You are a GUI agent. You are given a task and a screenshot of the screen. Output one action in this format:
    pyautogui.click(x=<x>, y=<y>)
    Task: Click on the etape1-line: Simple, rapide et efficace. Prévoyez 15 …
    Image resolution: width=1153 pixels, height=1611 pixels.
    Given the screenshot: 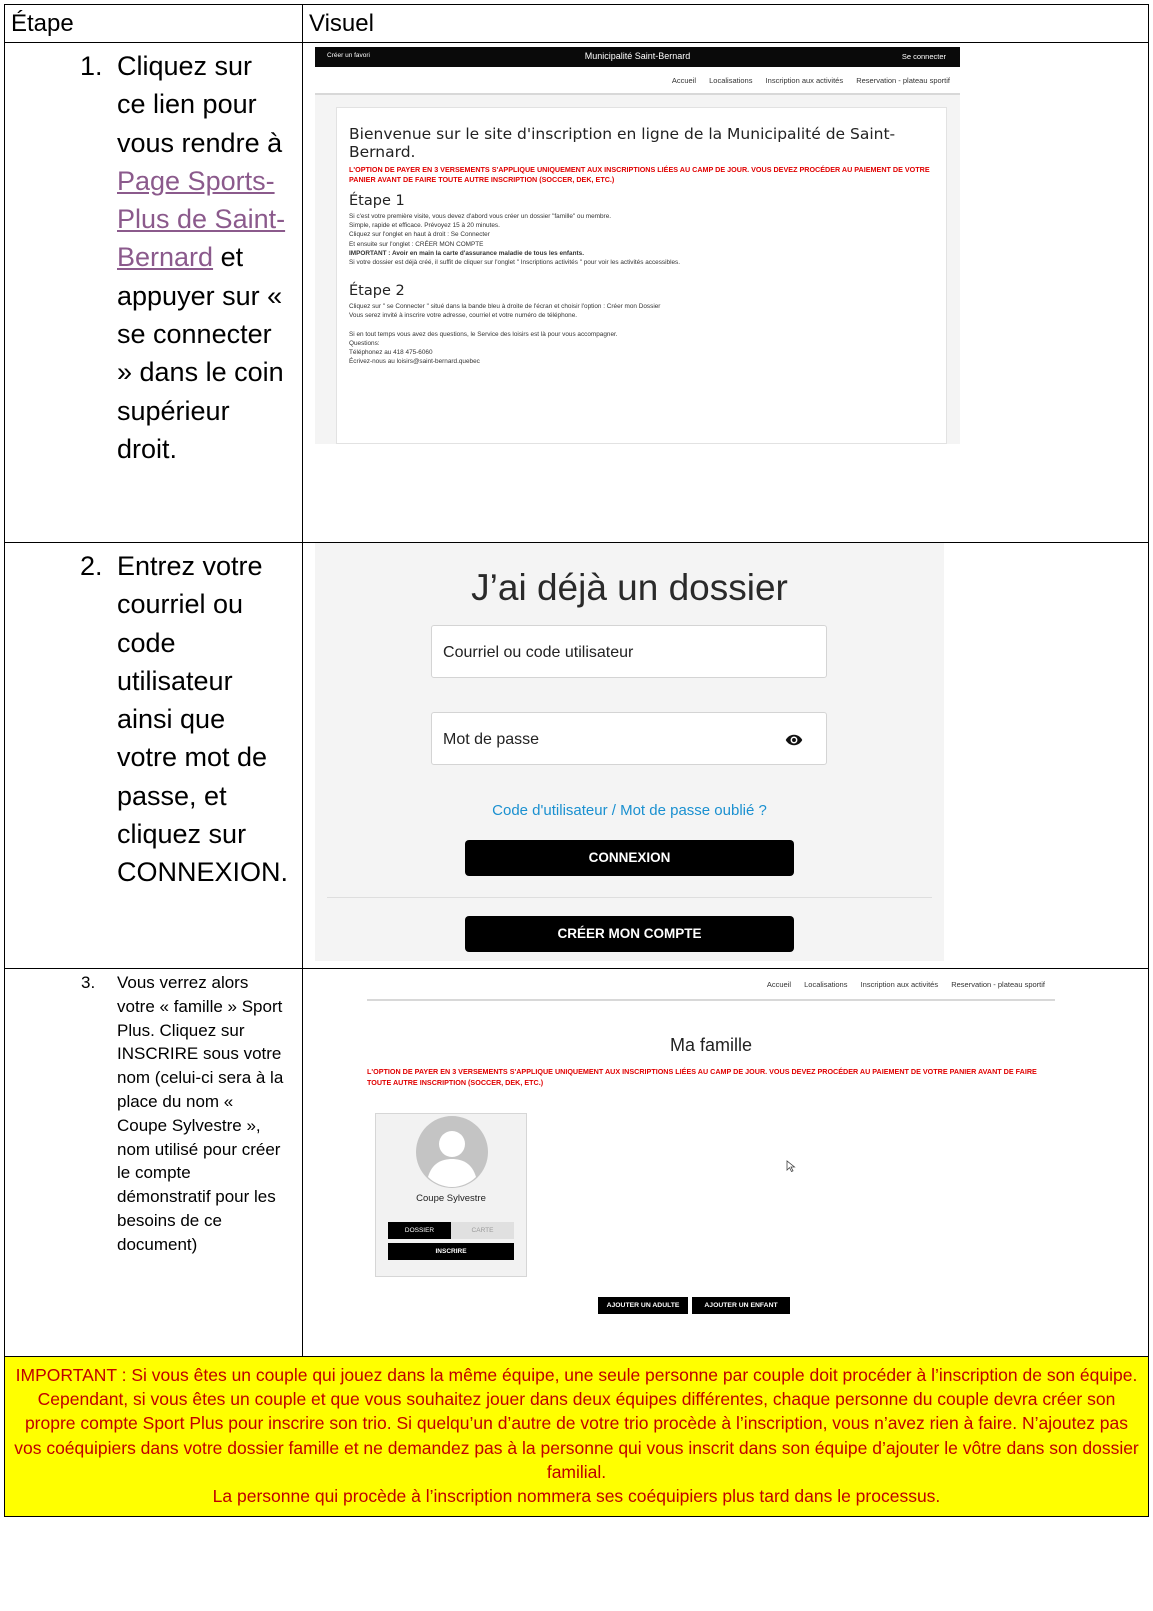 What is the action you would take?
    pyautogui.click(x=424, y=226)
    